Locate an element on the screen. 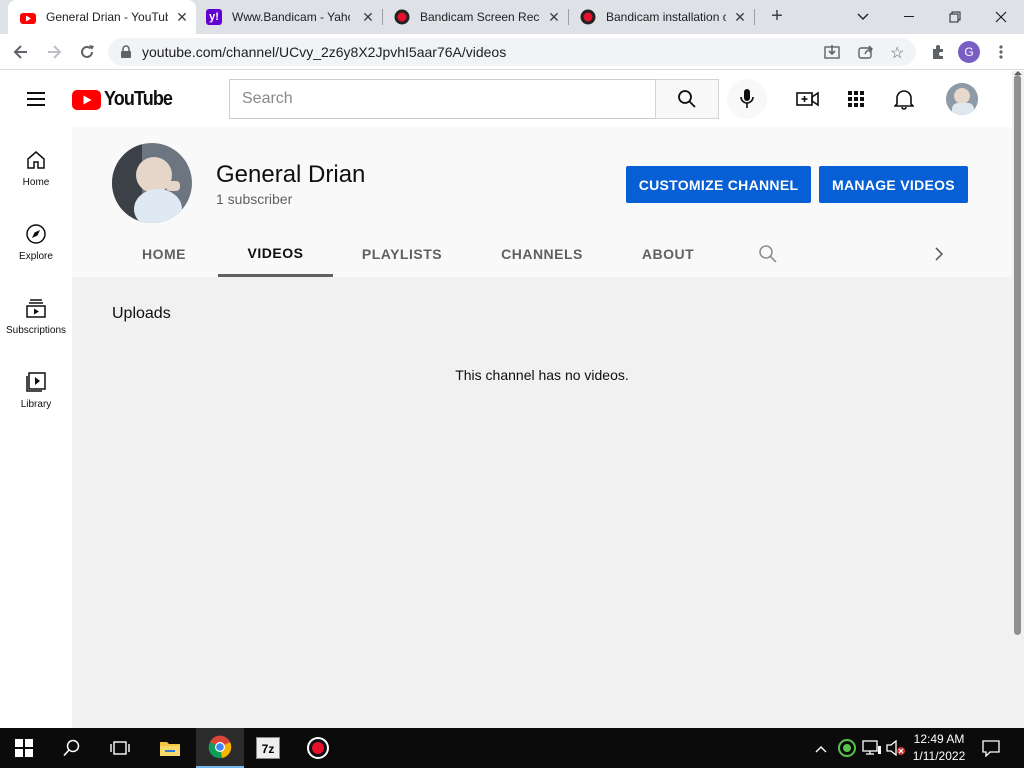 Image resolution: width=1024 pixels, height=768 pixels. task-view-icon is located at coordinates (120, 748).